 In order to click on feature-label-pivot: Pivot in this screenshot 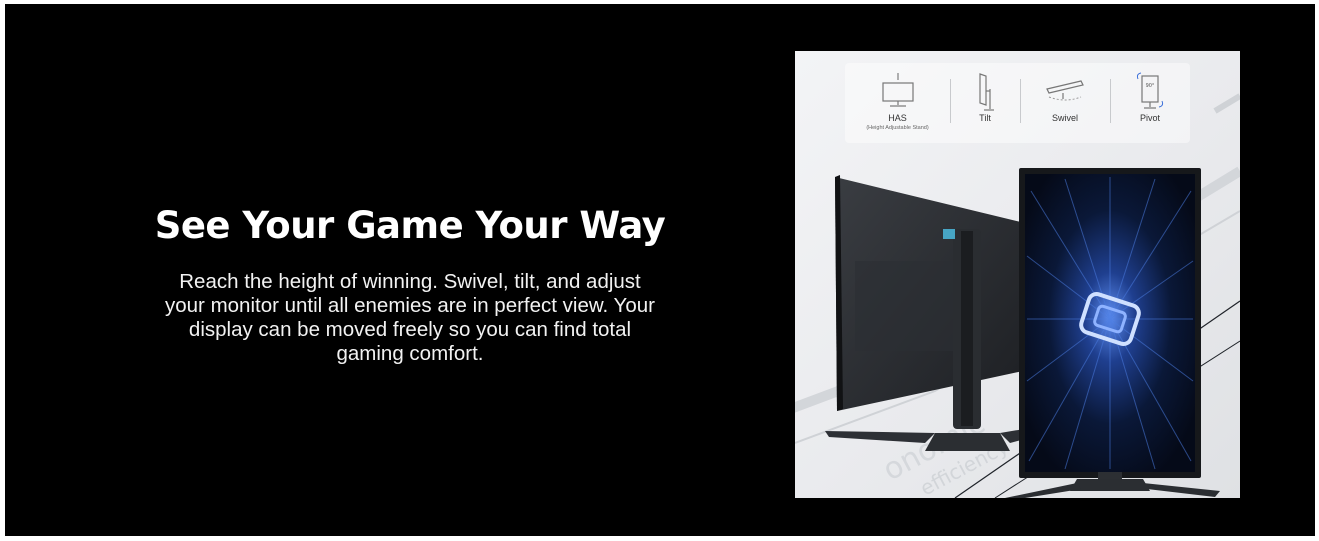, I will do `click(1149, 118)`.